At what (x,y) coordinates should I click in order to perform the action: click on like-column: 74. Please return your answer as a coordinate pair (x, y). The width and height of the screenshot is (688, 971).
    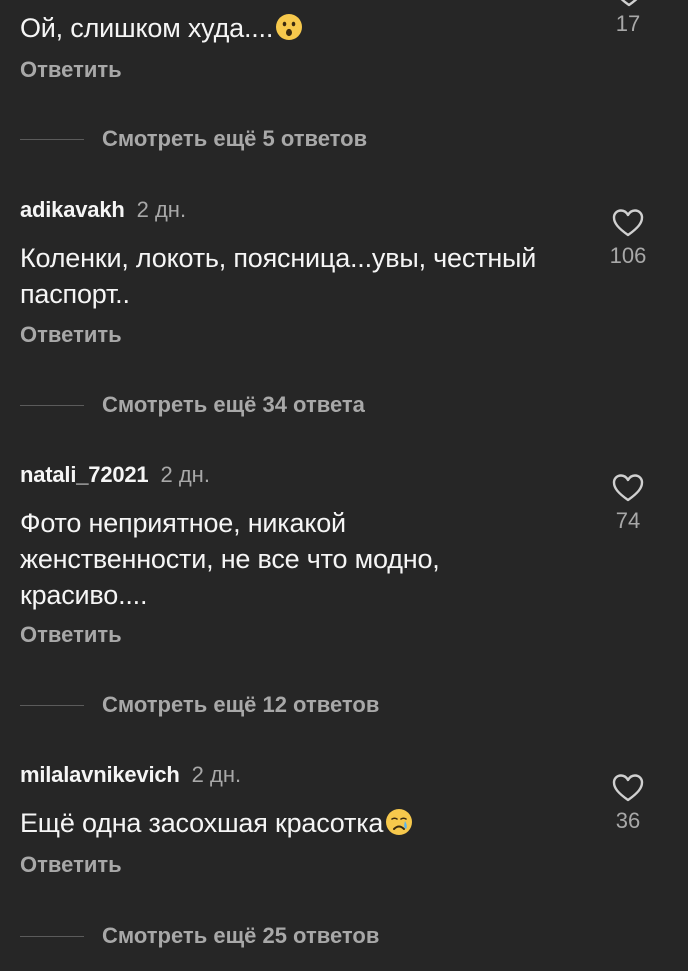
    Looking at the image, I should click on (628, 504).